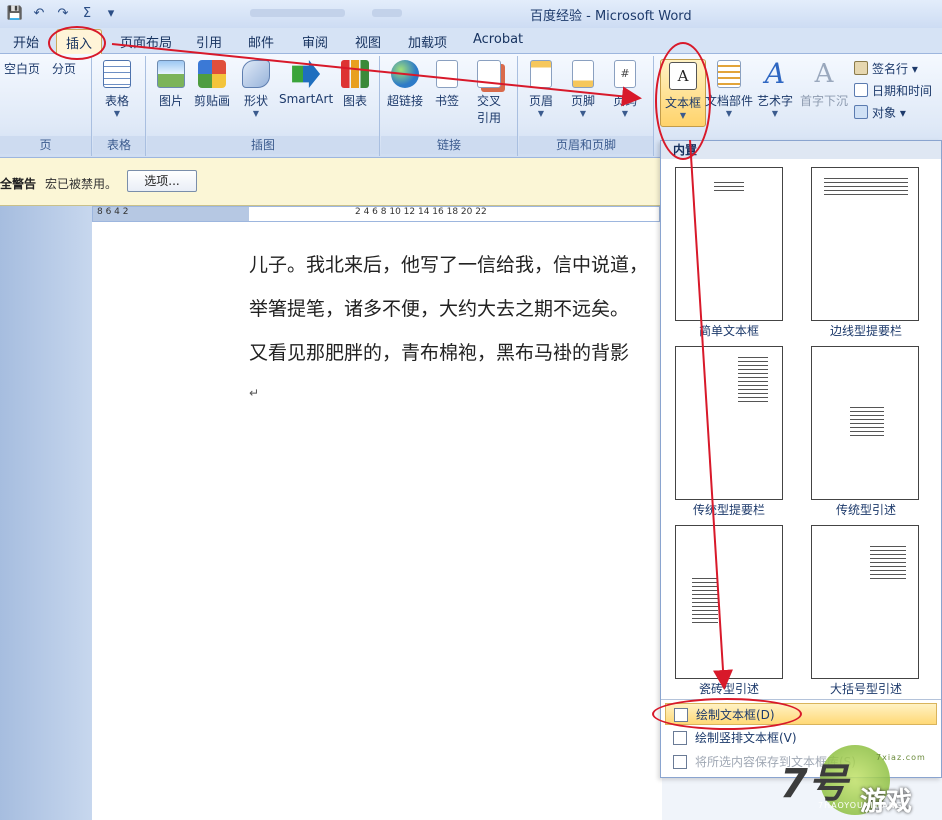 Image resolution: width=942 pixels, height=820 pixels. What do you see at coordinates (727, 714) in the screenshot?
I see `annotation-ring-draw-textbox` at bounding box center [727, 714].